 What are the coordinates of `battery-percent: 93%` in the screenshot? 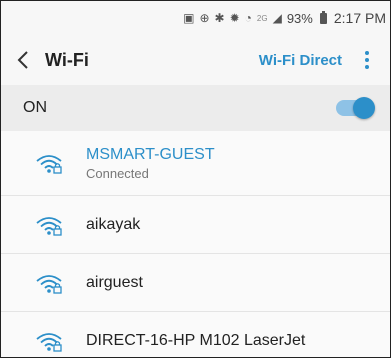 It's located at (299, 18).